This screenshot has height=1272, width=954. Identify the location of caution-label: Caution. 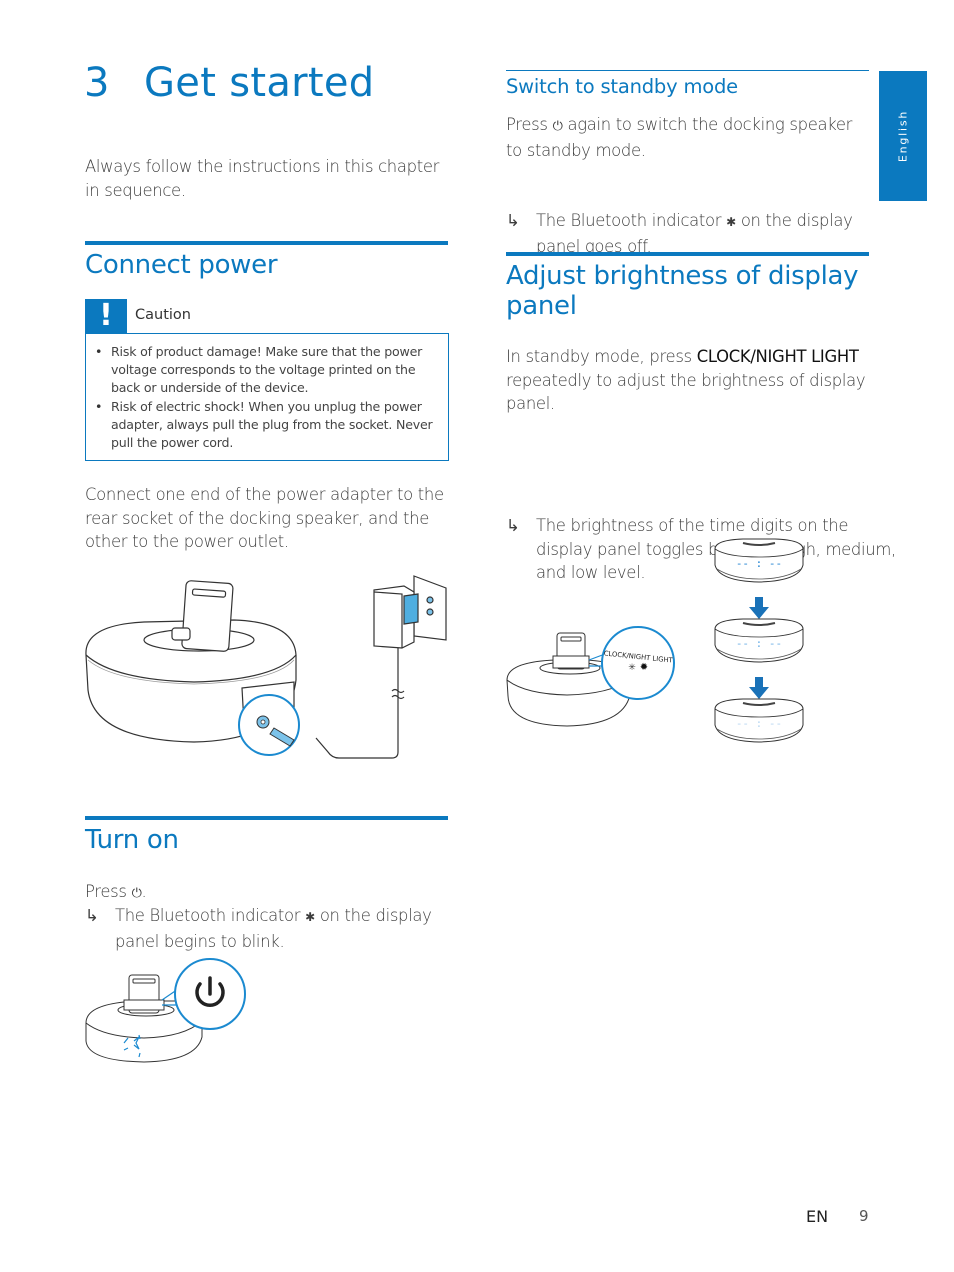
(163, 315).